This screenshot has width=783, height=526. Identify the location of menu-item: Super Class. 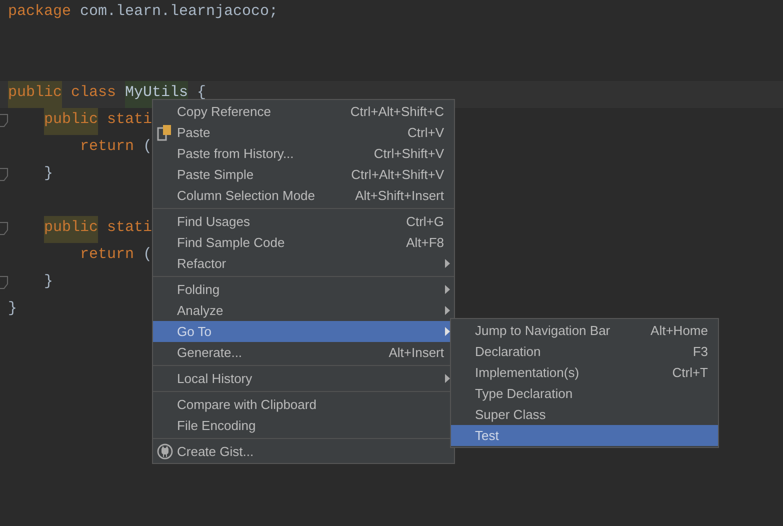
(584, 414).